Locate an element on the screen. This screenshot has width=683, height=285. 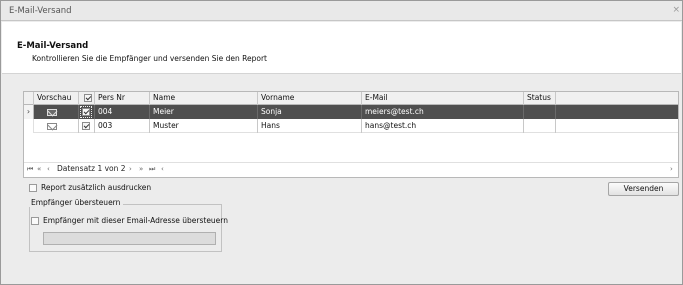
close-icon: × is located at coordinates (676, 10).